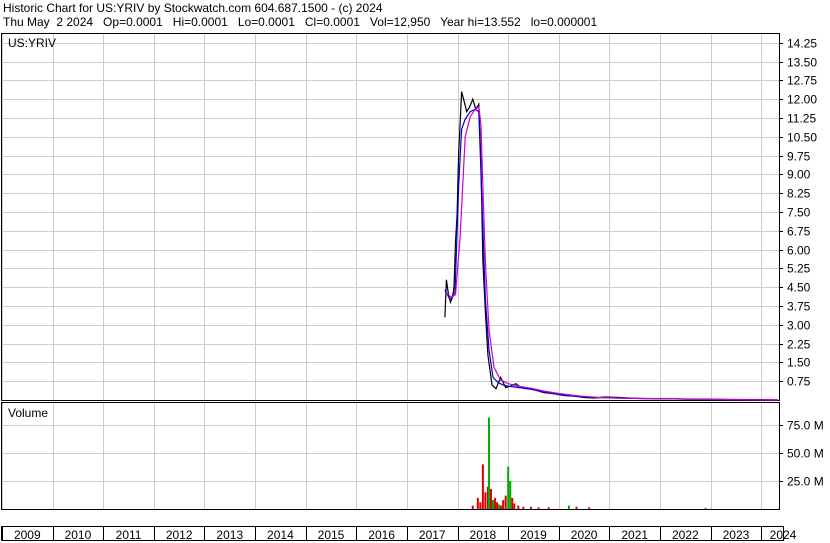 Image resolution: width=830 pixels, height=543 pixels. Describe the element at coordinates (685, 535) in the screenshot. I see `date-tick-label: 2022` at that location.